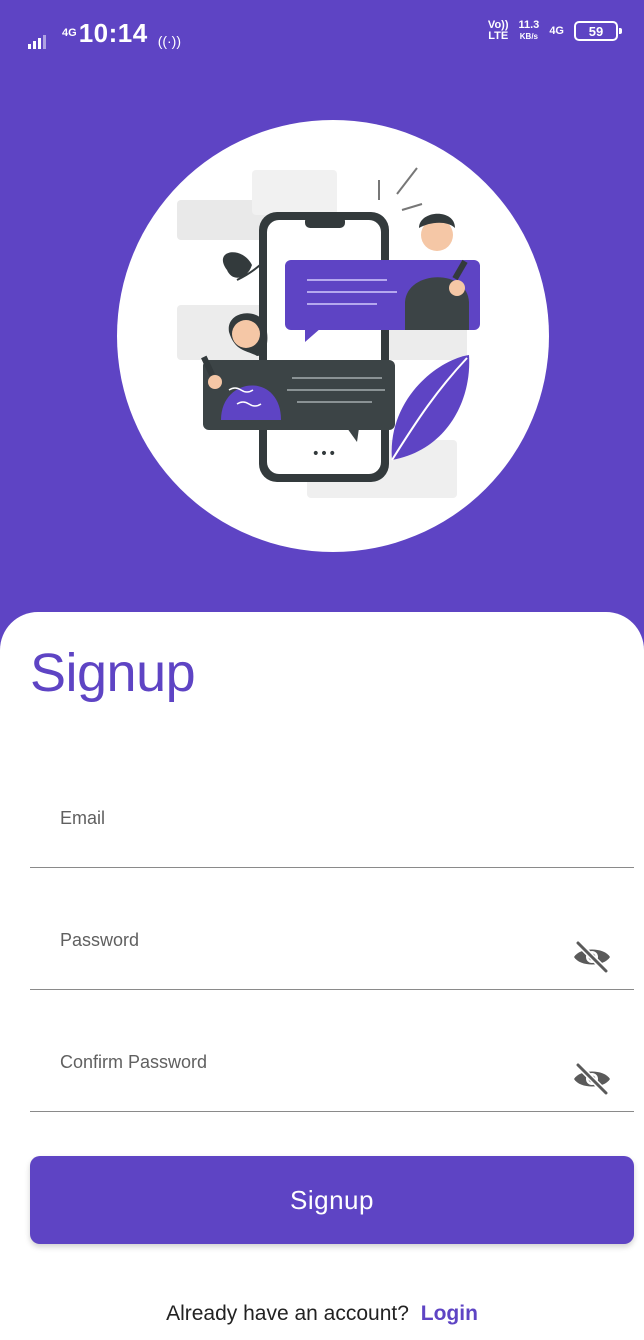 This screenshot has width=644, height=1340. Describe the element at coordinates (113, 33) in the screenshot. I see `status-time: 10:14` at that location.